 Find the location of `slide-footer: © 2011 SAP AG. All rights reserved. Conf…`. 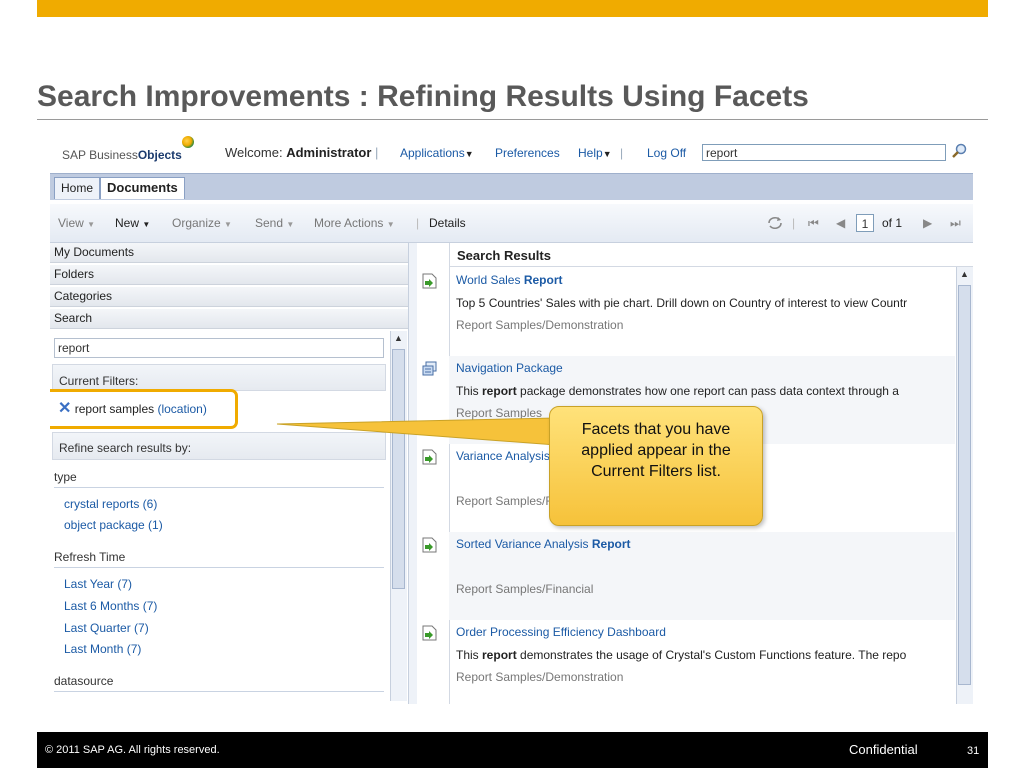

slide-footer: © 2011 SAP AG. All rights reserved. Conf… is located at coordinates (512, 750).